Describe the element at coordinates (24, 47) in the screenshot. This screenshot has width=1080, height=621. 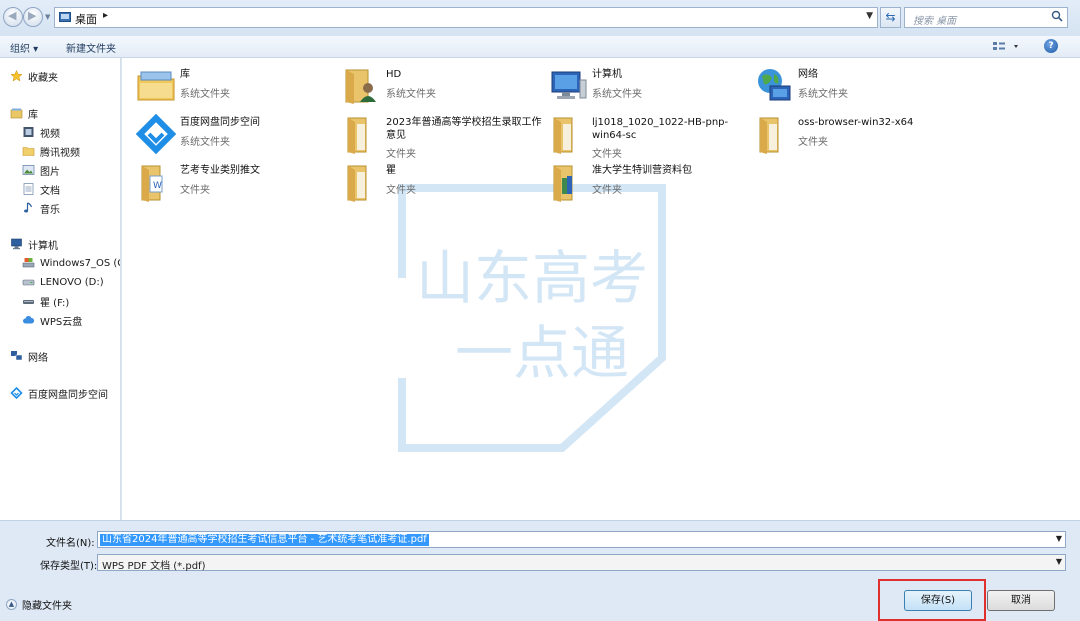
I see `organize-button: 组织 ▾` at that location.